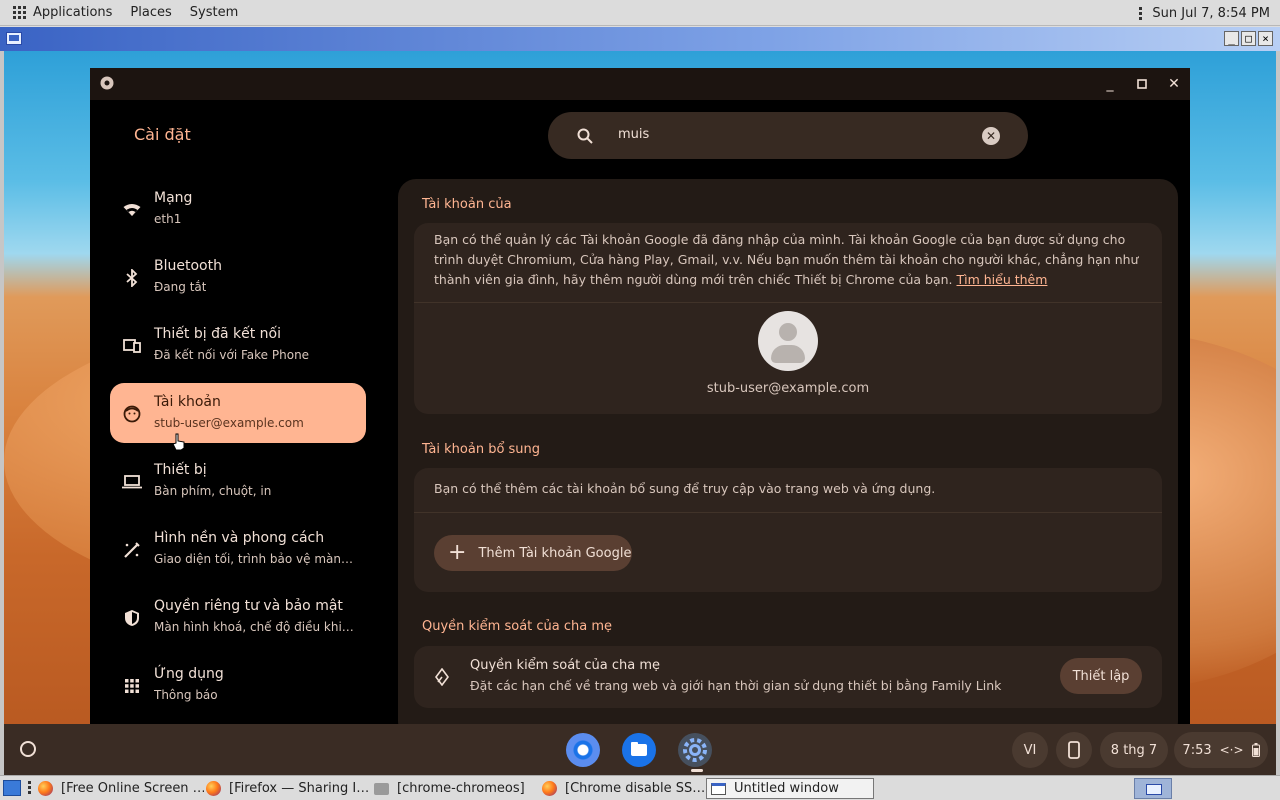  I want to click on additional-section-title: Tài khoản bổ sung, so click(481, 449).